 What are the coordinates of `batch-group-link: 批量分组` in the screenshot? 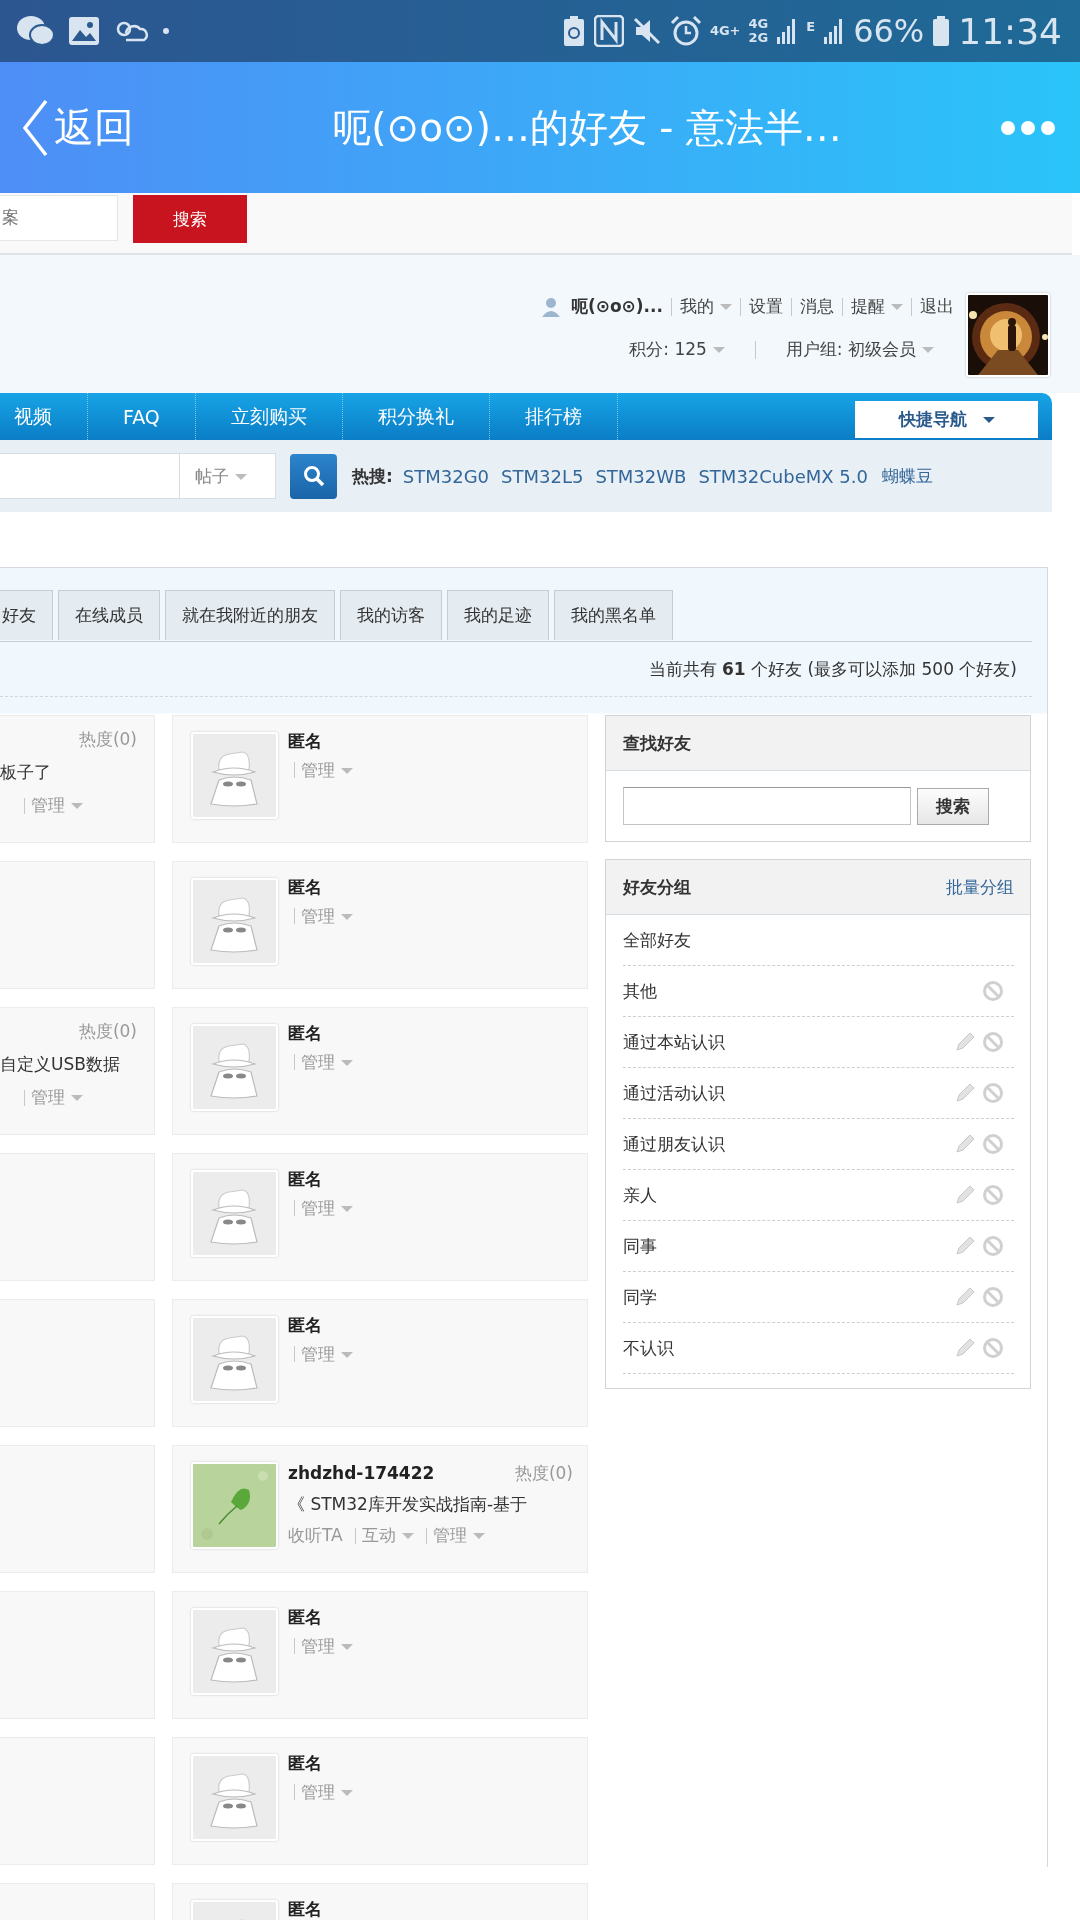 It's located at (980, 887).